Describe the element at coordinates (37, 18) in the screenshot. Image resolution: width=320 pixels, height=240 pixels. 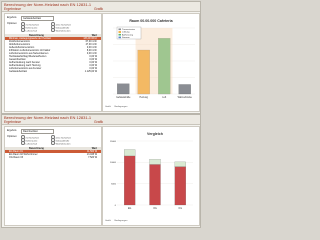
I see `result-select: Gebäudeheizlast` at that location.